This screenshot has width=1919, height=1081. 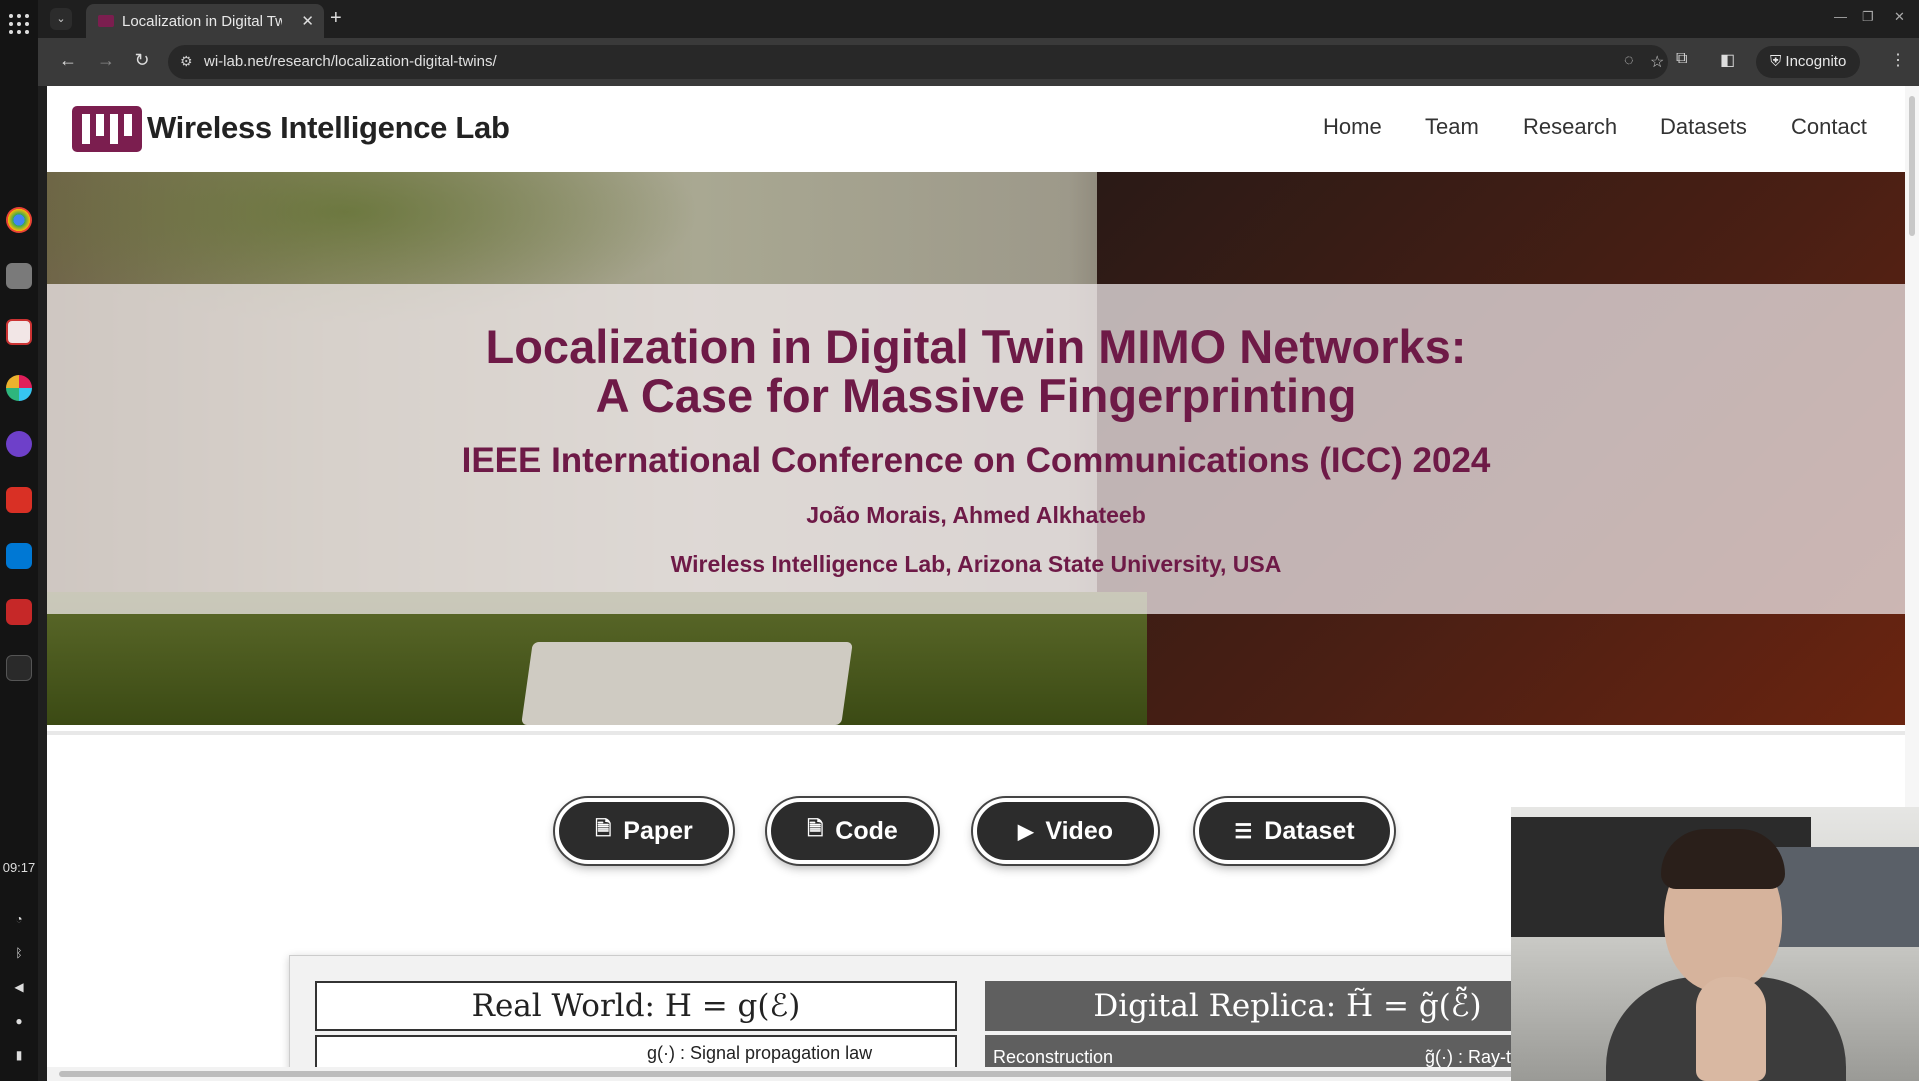 I want to click on database-icon: ☰, so click(x=1243, y=831).